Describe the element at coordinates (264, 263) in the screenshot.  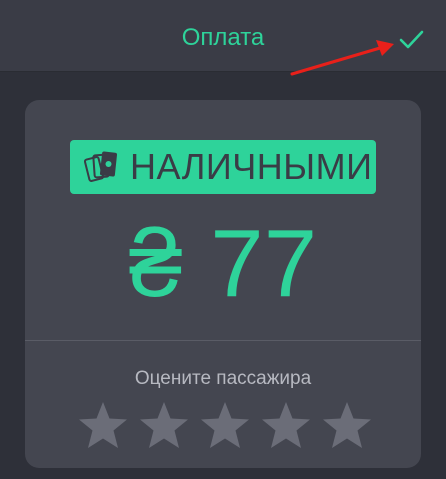
I see `amount-value: 77` at that location.